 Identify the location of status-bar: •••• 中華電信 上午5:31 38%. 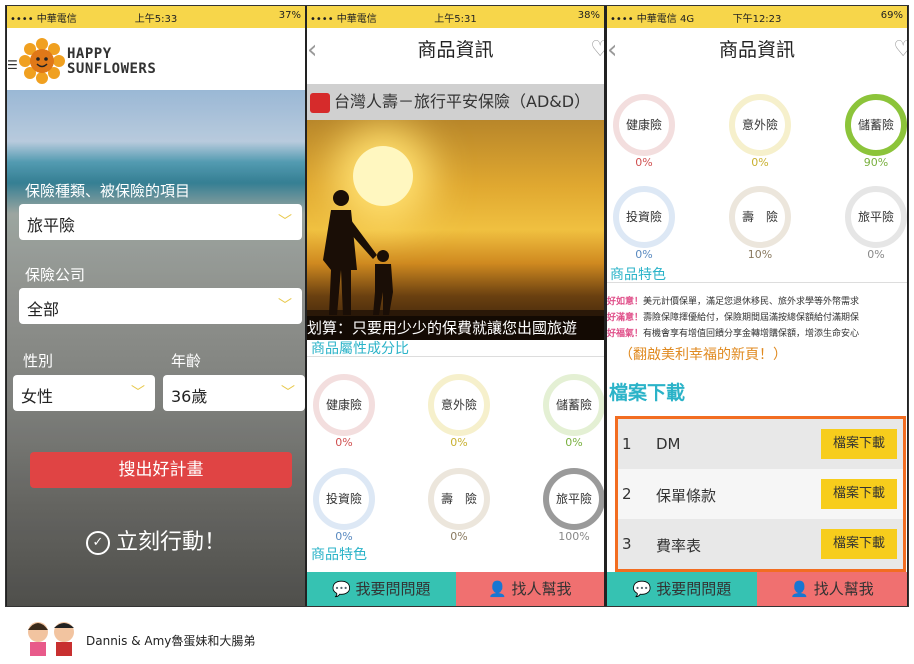
(455, 17).